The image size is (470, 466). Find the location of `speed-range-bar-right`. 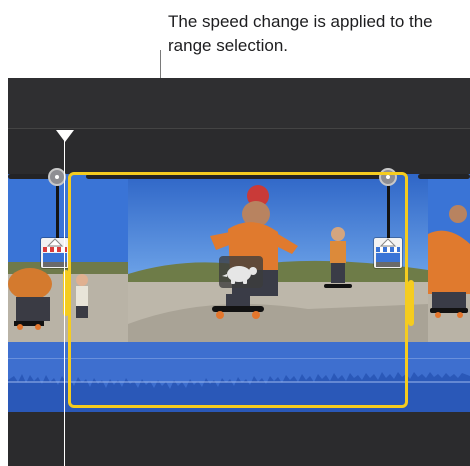

speed-range-bar-right is located at coordinates (444, 176).